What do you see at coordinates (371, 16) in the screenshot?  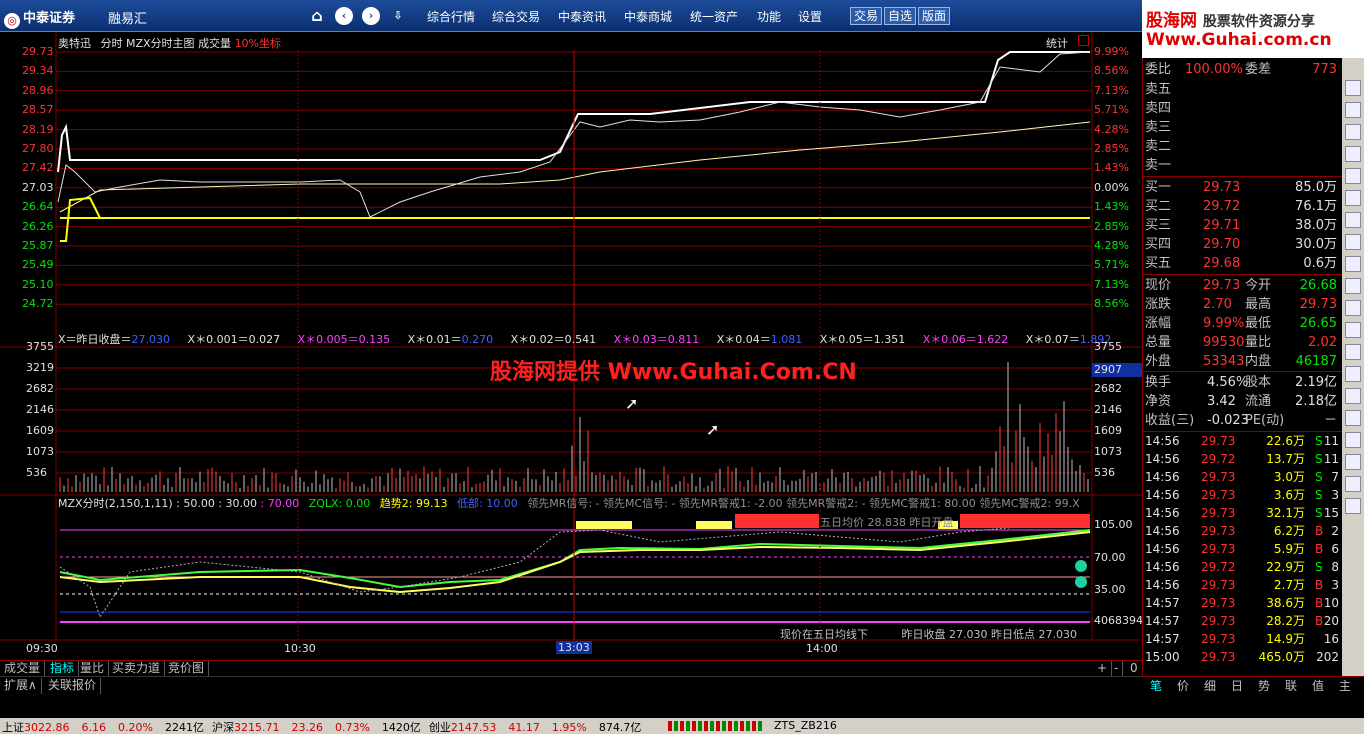 I see `forward-icon: ›` at bounding box center [371, 16].